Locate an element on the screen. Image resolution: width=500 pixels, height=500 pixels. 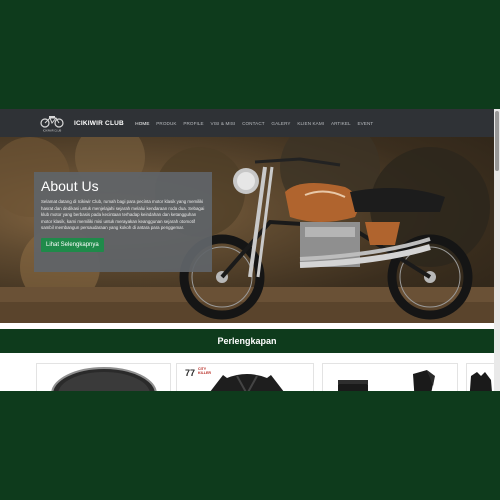
product-card-gloves is located at coordinates (481, 377).